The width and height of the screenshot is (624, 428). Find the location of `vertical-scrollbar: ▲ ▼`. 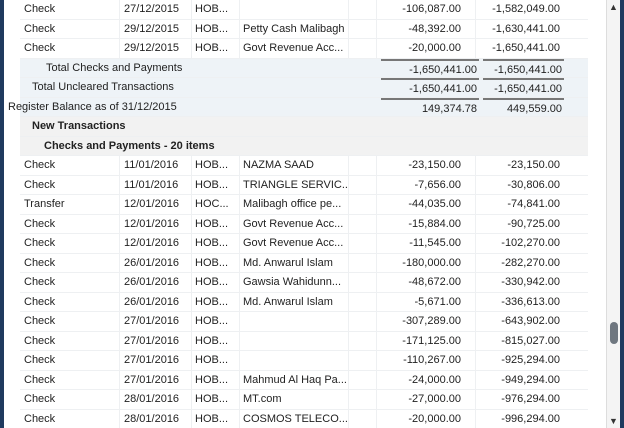

vertical-scrollbar: ▲ ▼ is located at coordinates (613, 214).